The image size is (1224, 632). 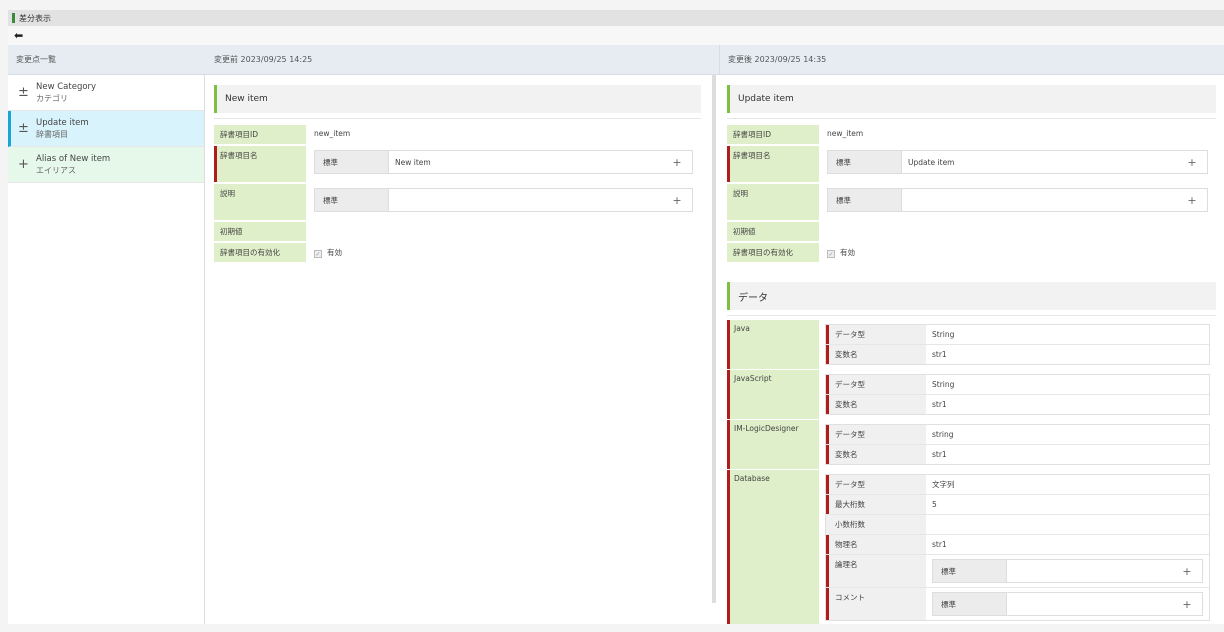 What do you see at coordinates (107, 60) in the screenshot?
I see `sidebar-header: 変更点一覧` at bounding box center [107, 60].